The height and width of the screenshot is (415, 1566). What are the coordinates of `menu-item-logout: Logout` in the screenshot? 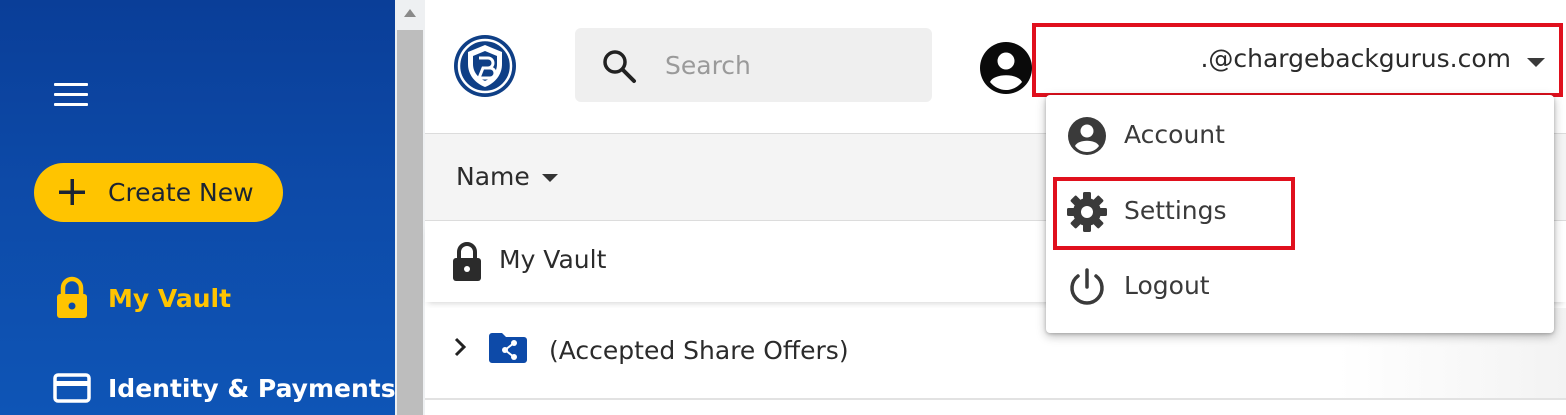 It's located at (1300, 286).